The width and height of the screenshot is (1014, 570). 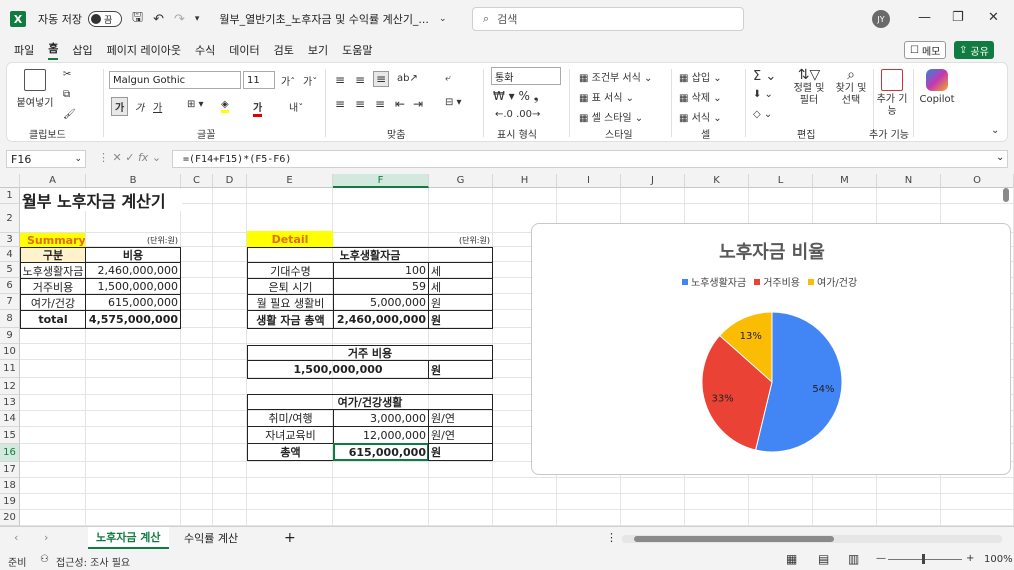 I want to click on find-select-button: ⌕ 찾기 및 선택, so click(x=851, y=87).